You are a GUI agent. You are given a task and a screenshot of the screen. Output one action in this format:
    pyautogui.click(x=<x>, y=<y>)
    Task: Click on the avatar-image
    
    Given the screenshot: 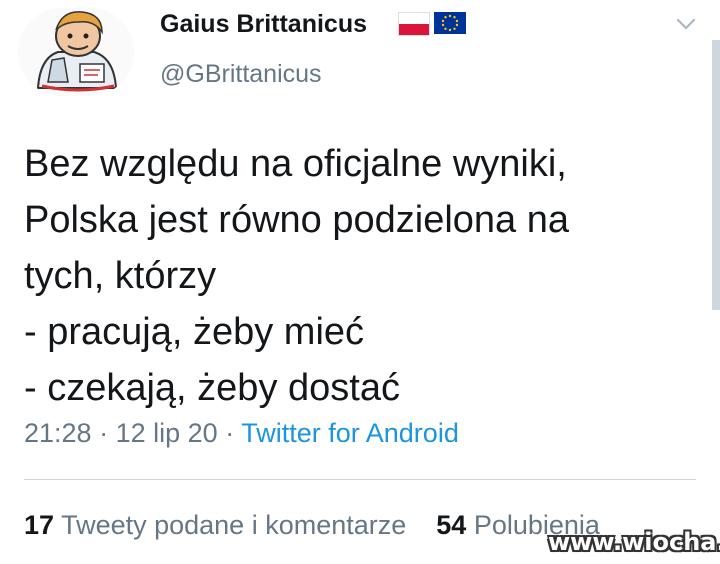 What is the action you would take?
    pyautogui.click(x=76, y=52)
    